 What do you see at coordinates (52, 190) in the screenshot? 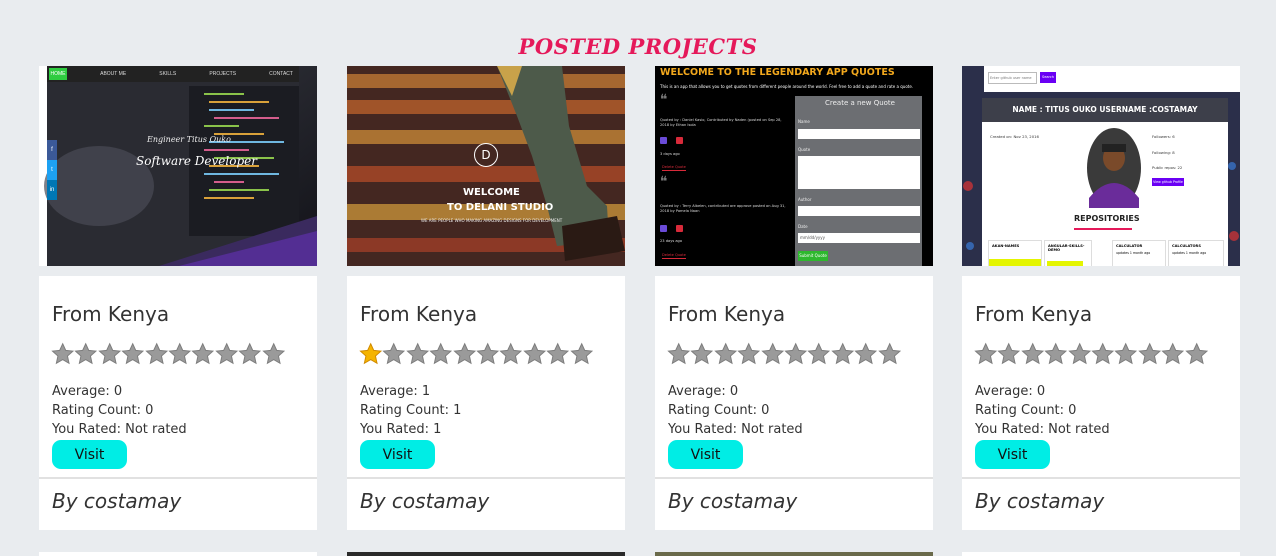
I see `linkedin-icon: in` at bounding box center [52, 190].